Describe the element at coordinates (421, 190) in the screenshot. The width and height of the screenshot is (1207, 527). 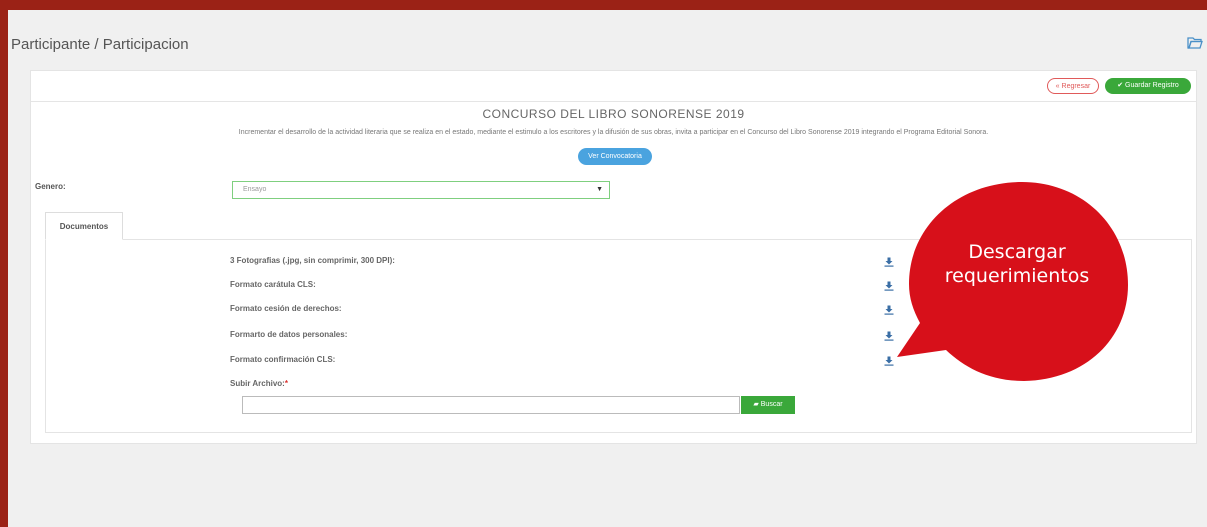
I see `genre-select: Ensayo ▼` at that location.